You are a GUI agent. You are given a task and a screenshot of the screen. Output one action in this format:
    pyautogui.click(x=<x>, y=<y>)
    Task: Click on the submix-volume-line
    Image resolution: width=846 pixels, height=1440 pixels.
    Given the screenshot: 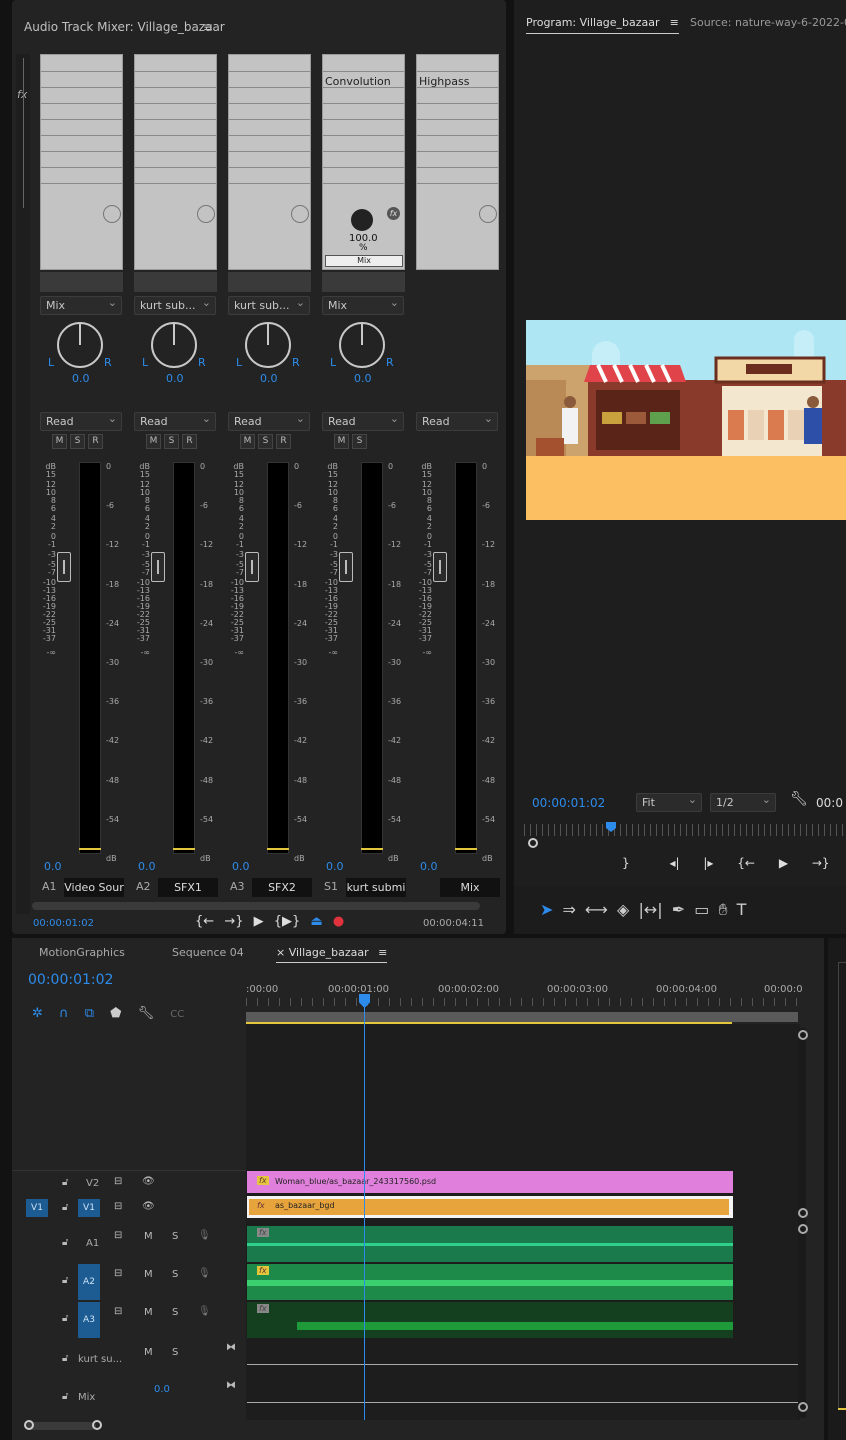 What is the action you would take?
    pyautogui.click(x=523, y=1364)
    